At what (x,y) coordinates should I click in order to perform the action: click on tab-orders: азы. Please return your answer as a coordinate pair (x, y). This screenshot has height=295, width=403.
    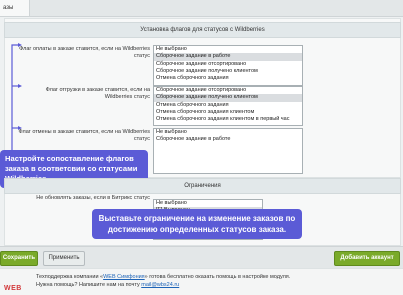
    Looking at the image, I should click on (15, 8).